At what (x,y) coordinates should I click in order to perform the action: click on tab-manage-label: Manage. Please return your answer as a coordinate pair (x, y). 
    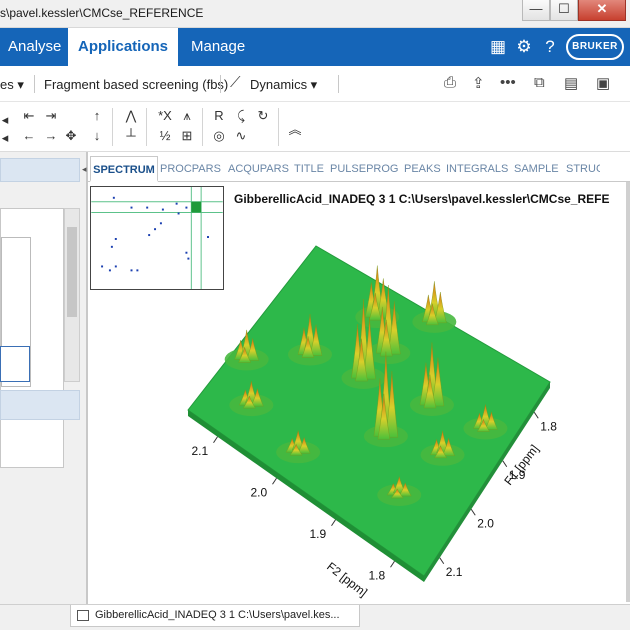
    Looking at the image, I should click on (218, 46).